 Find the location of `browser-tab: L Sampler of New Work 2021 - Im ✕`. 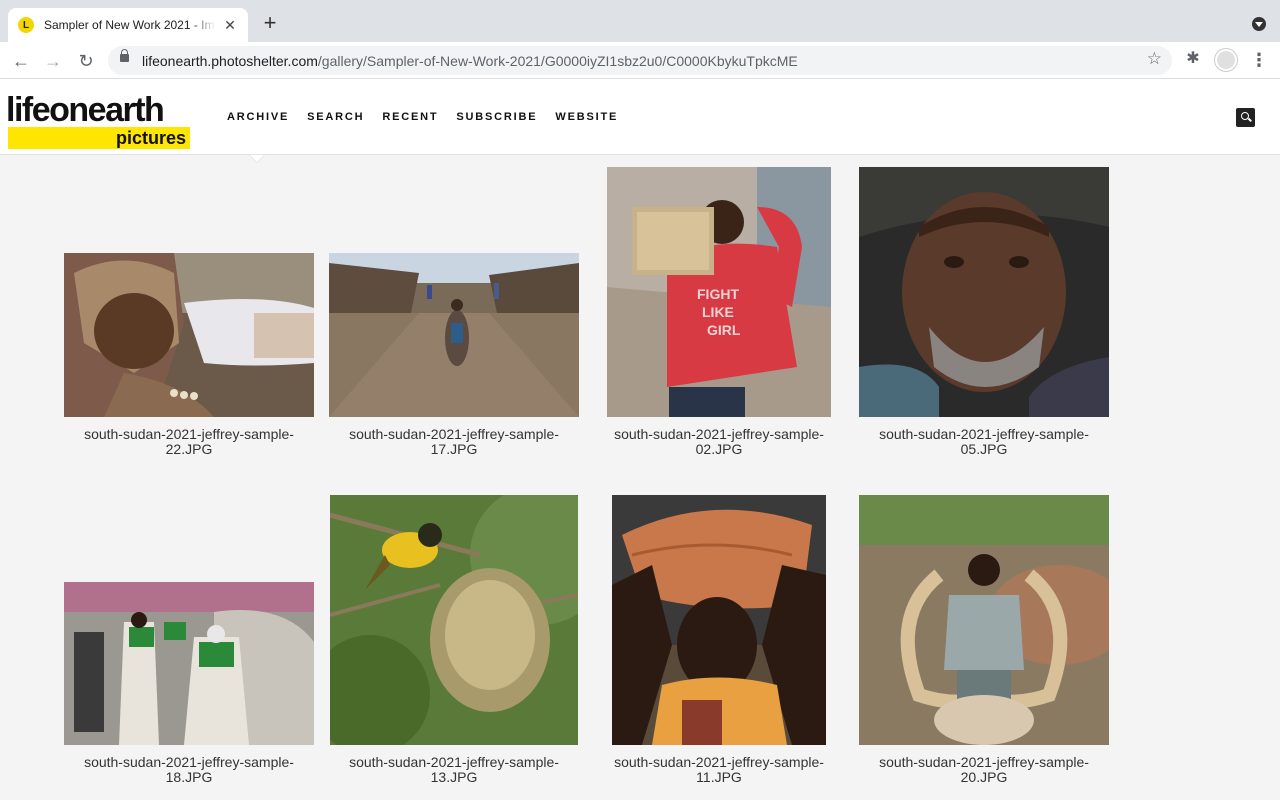

browser-tab: L Sampler of New Work 2021 - Im ✕ is located at coordinates (128, 25).